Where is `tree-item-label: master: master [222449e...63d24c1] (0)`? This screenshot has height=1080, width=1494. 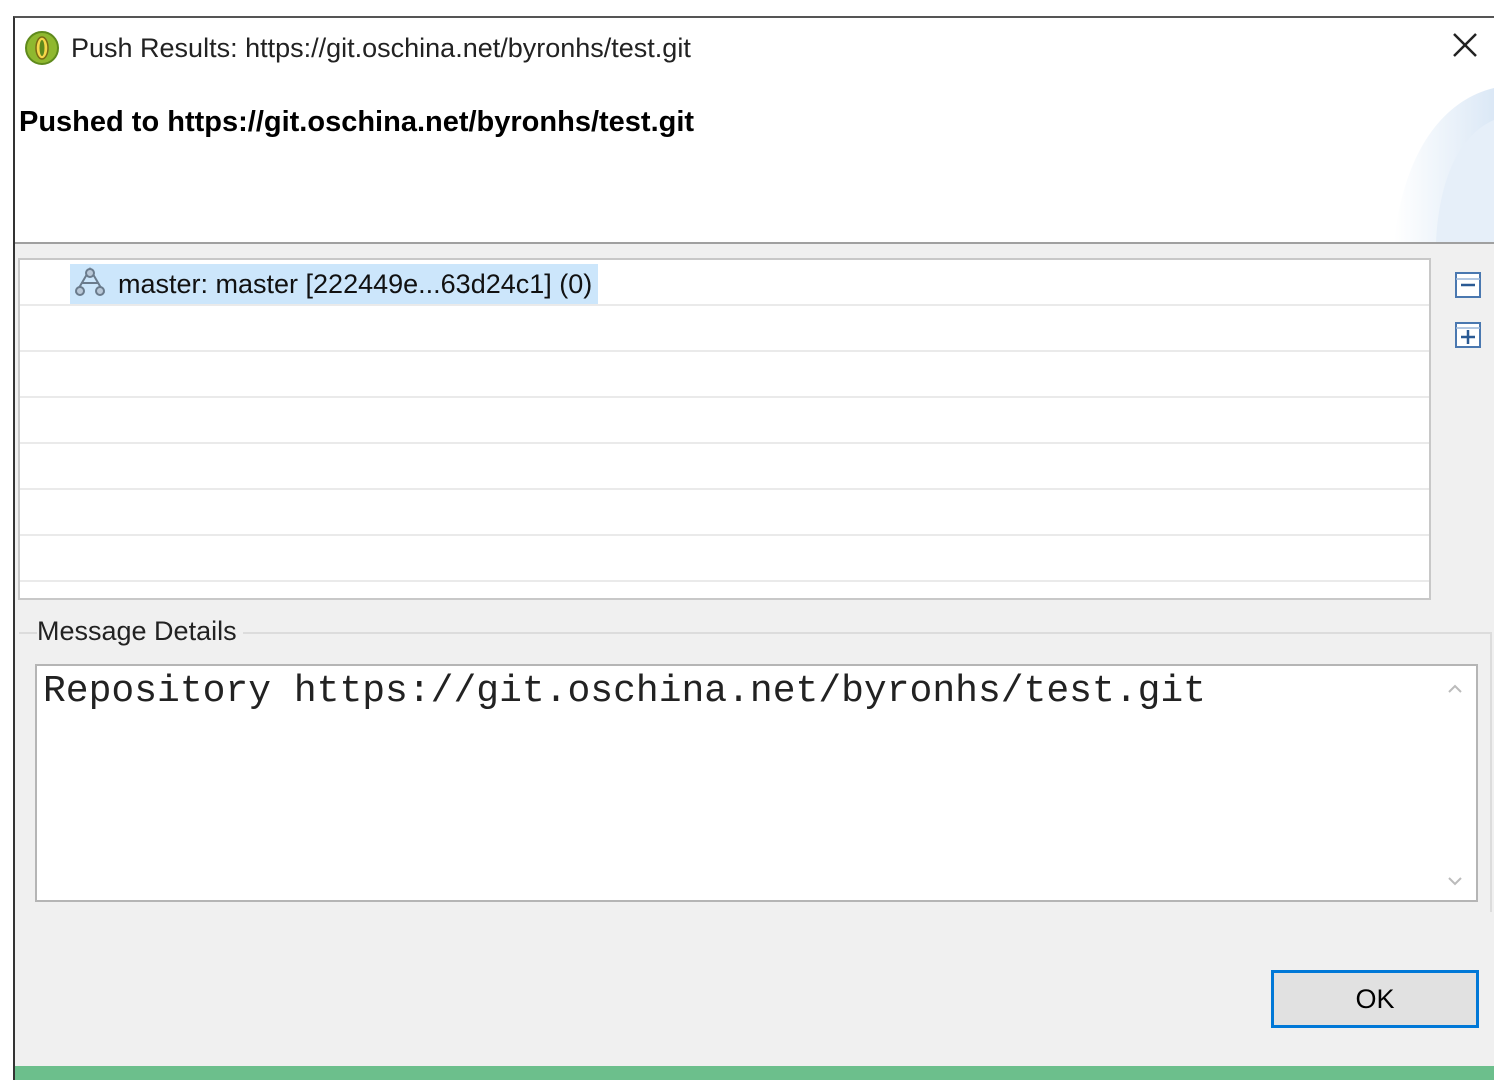
tree-item-label: master: master [222449e...63d24c1] (0) is located at coordinates (355, 283).